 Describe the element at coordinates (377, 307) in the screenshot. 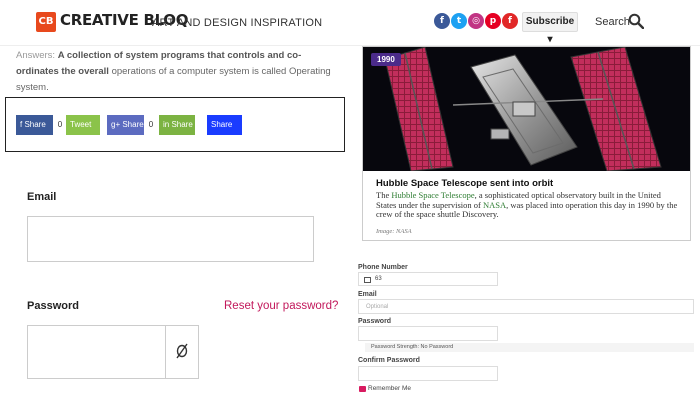

I see `email-placeholder: Optional` at that location.